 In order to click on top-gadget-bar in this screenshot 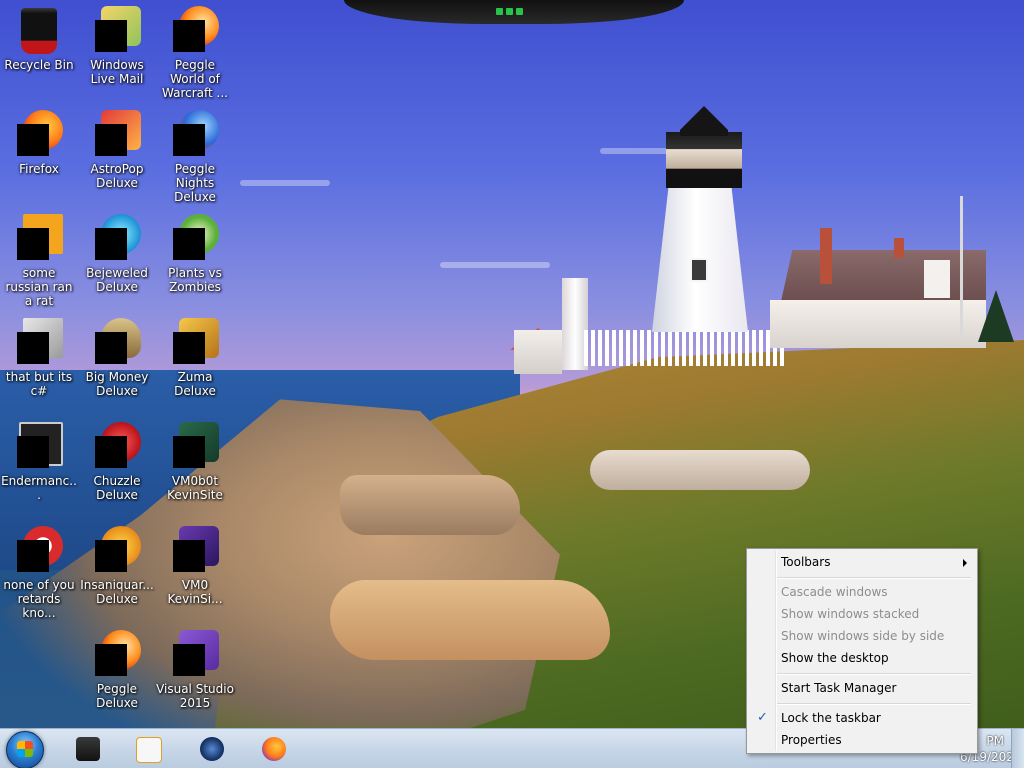, I will do `click(514, 12)`.